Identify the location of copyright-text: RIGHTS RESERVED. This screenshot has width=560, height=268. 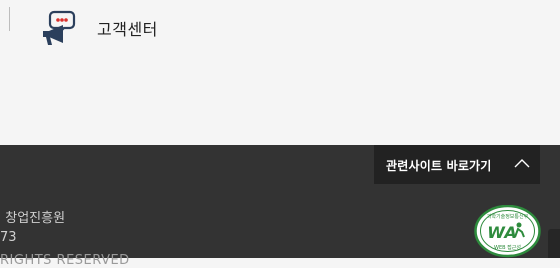
(65, 260).